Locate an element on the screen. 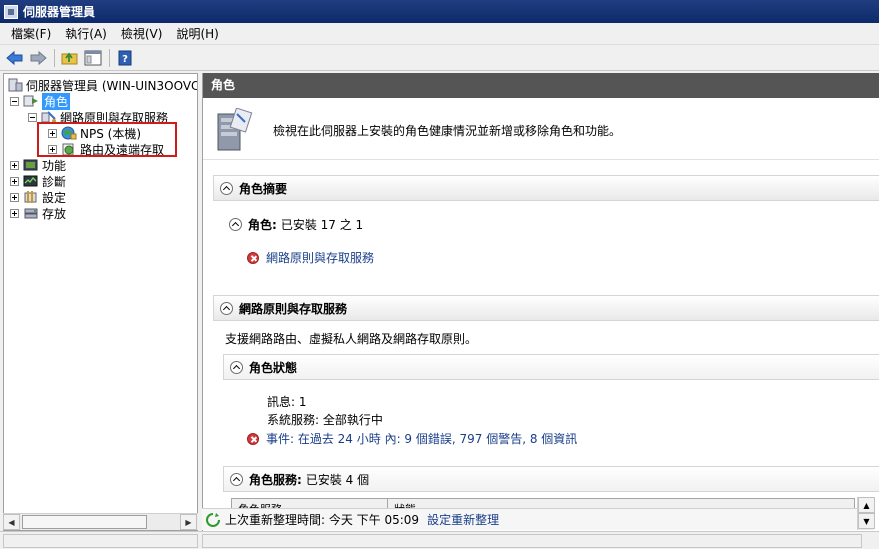 Image resolution: width=879 pixels, height=549 pixels. content-header: 角色 is located at coordinates (541, 85).